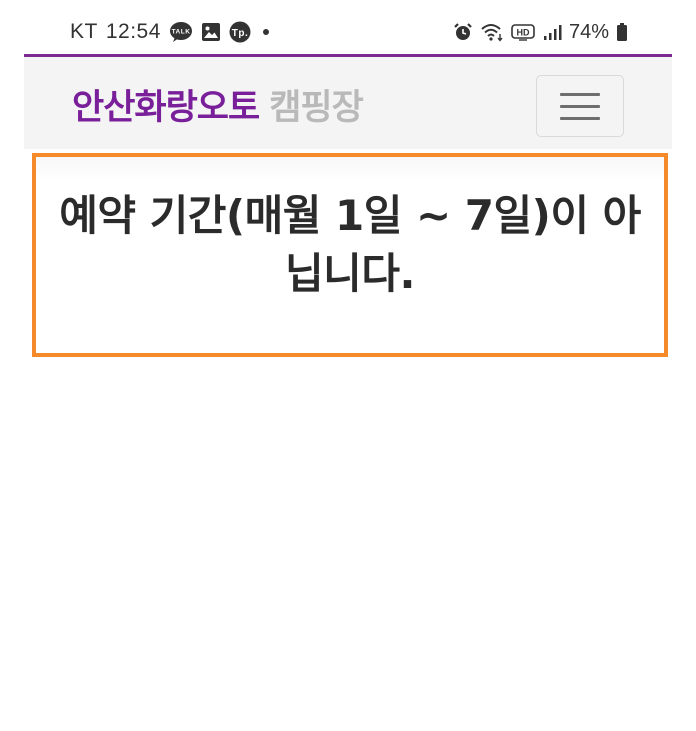  What do you see at coordinates (580, 94) in the screenshot?
I see `hamburger-icon` at bounding box center [580, 94].